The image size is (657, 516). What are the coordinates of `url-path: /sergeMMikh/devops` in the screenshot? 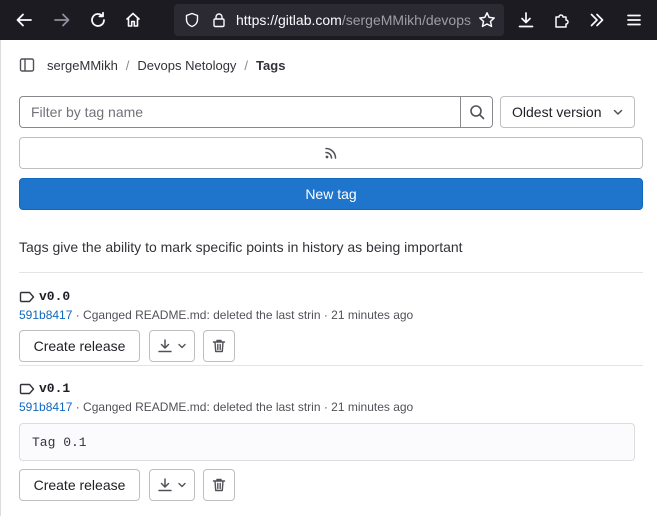 It's located at (406, 20).